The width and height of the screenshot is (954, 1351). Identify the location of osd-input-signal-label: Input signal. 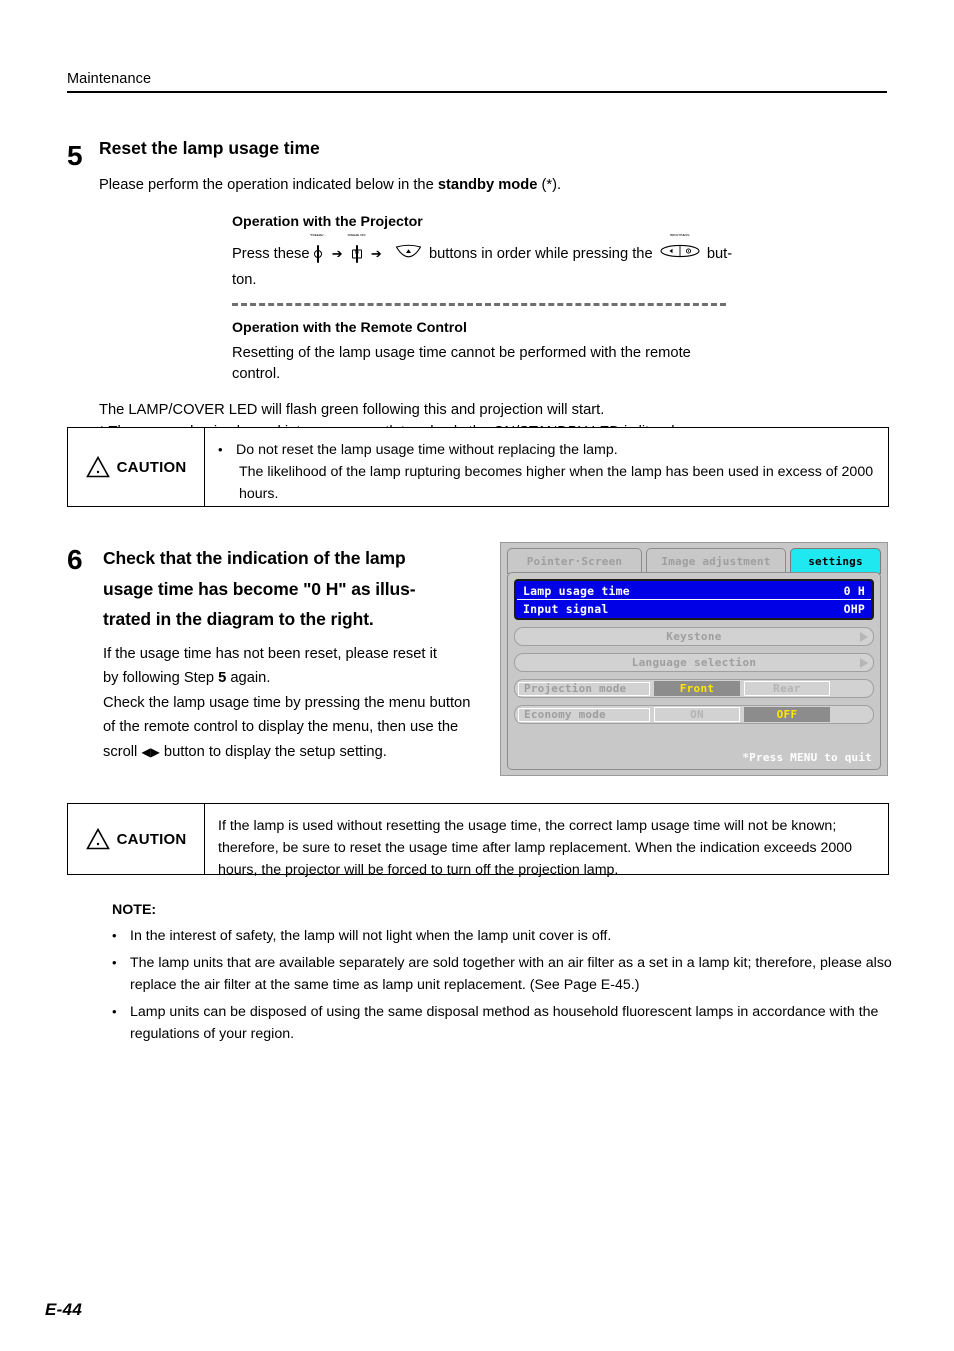
(566, 608).